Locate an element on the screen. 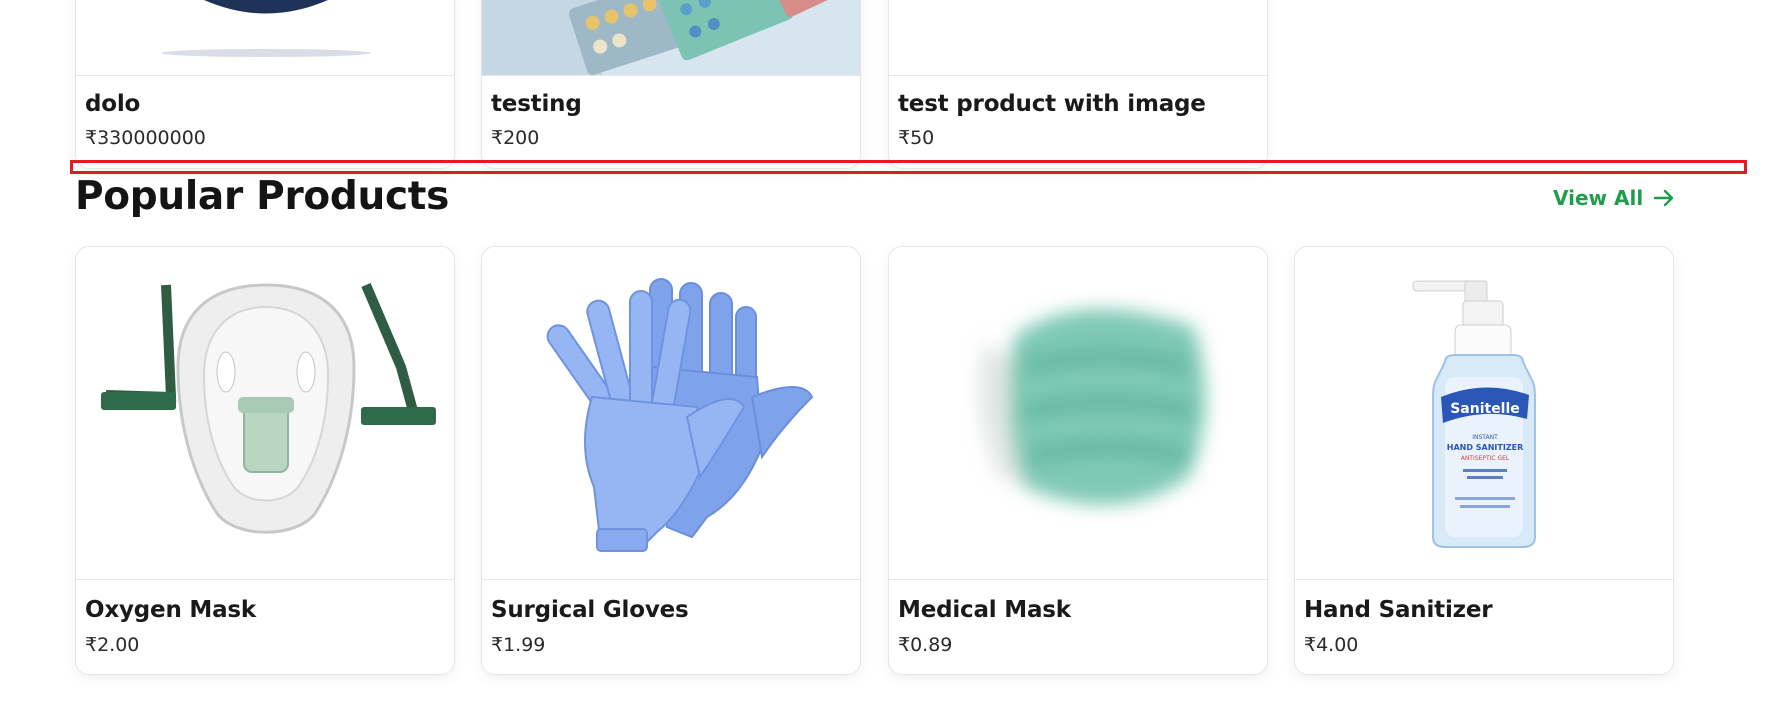 This screenshot has height=707, width=1791. product-price: ₹50 is located at coordinates (916, 138).